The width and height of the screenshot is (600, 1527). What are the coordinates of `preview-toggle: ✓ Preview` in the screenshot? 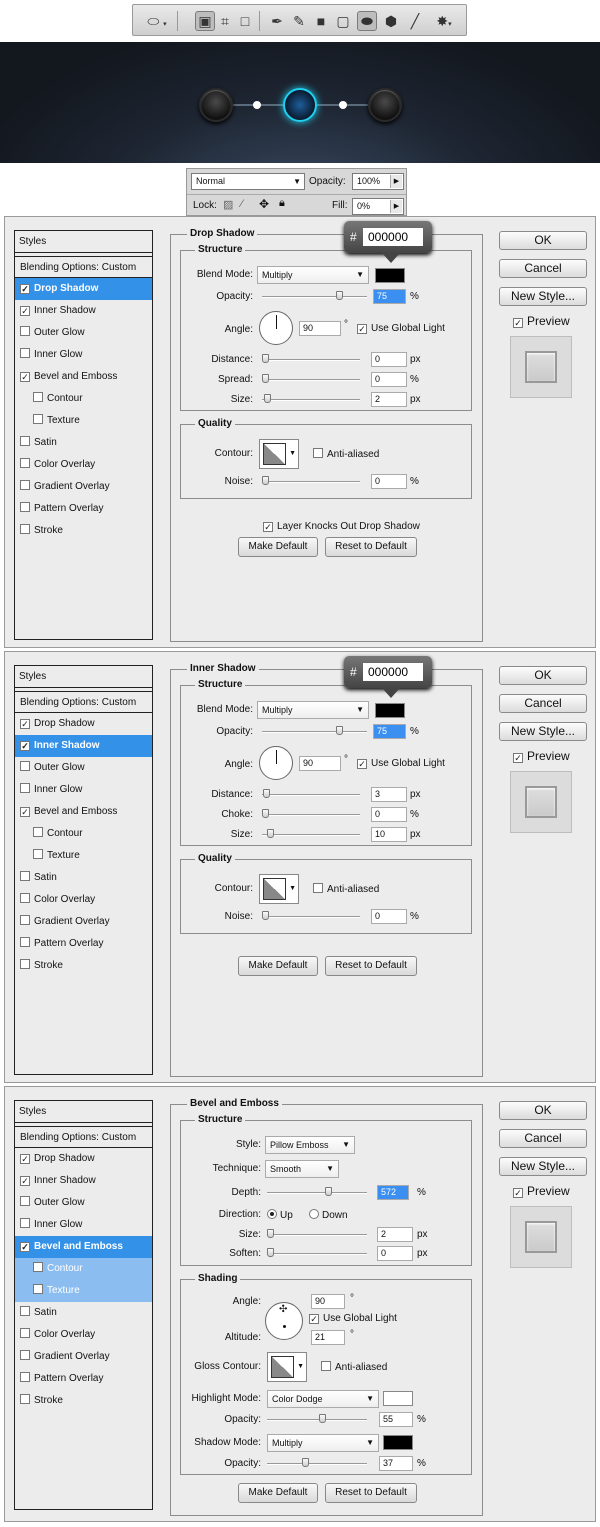 It's located at (541, 756).